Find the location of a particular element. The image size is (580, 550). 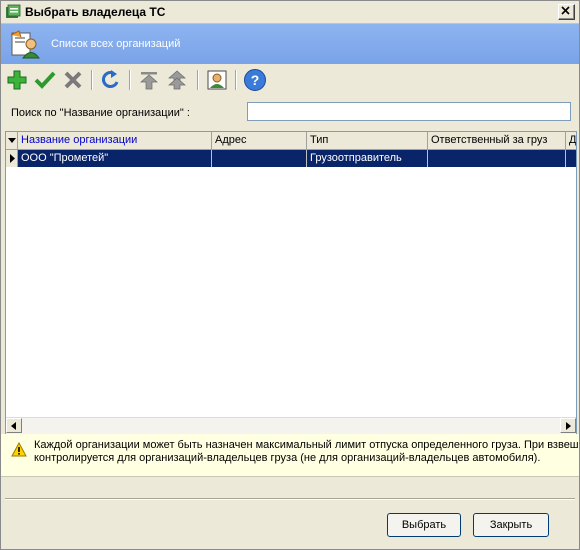

chevron-down-icon is located at coordinates (12, 140).